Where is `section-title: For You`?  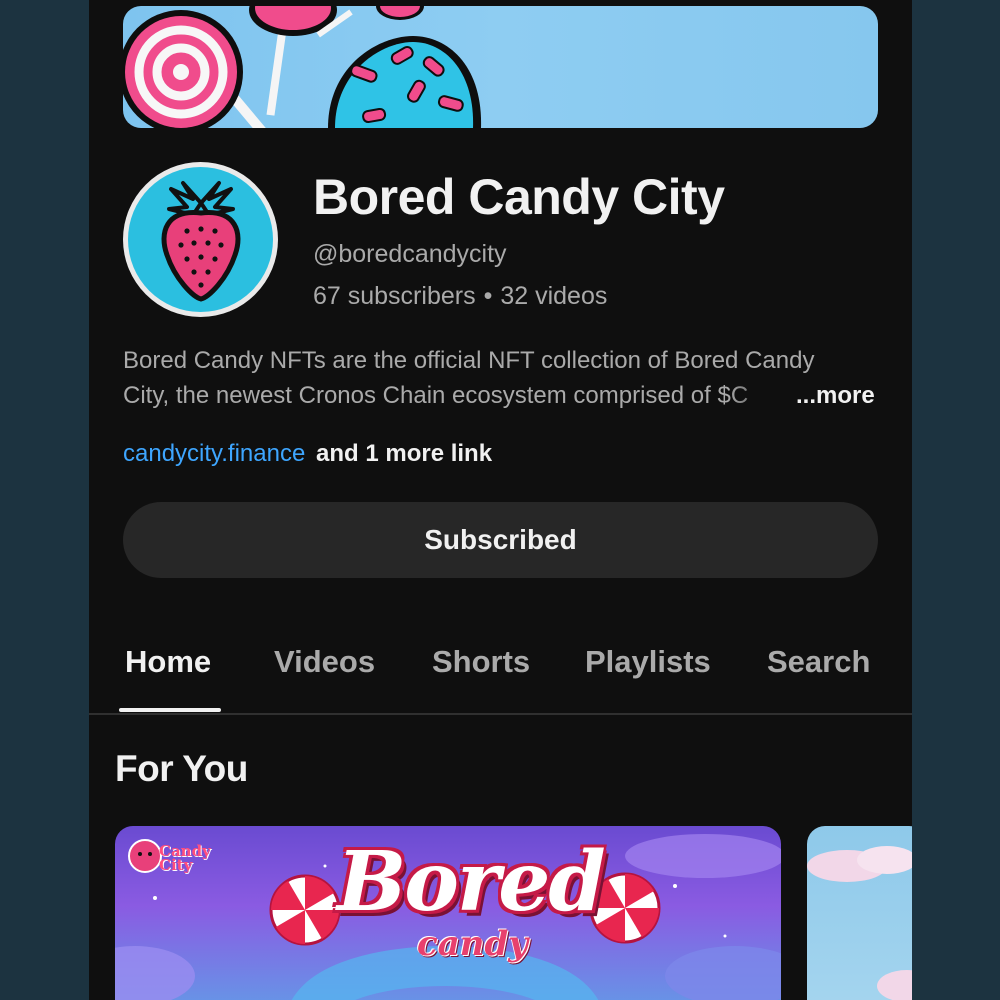 section-title: For You is located at coordinates (181, 768).